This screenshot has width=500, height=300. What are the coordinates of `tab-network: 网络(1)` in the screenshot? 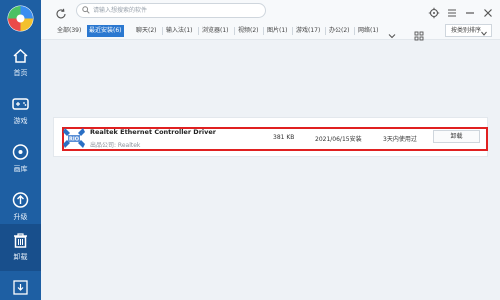 It's located at (368, 31).